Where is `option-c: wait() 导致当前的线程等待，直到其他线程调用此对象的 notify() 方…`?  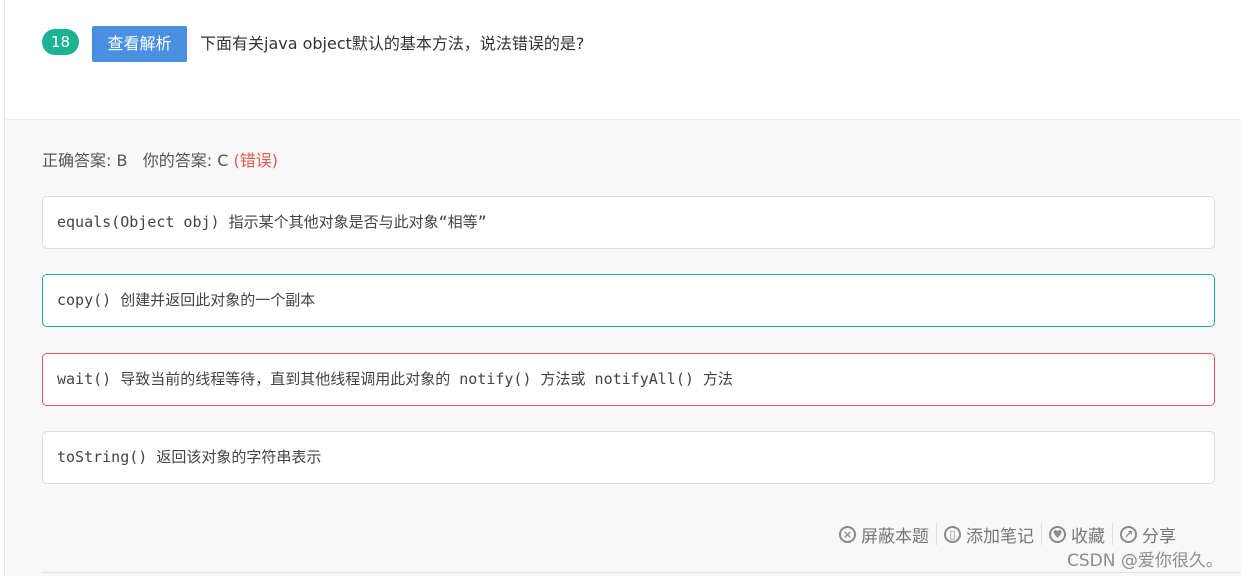 option-c: wait() 导致当前的线程等待，直到其他线程调用此对象的 notify() 方… is located at coordinates (628, 379).